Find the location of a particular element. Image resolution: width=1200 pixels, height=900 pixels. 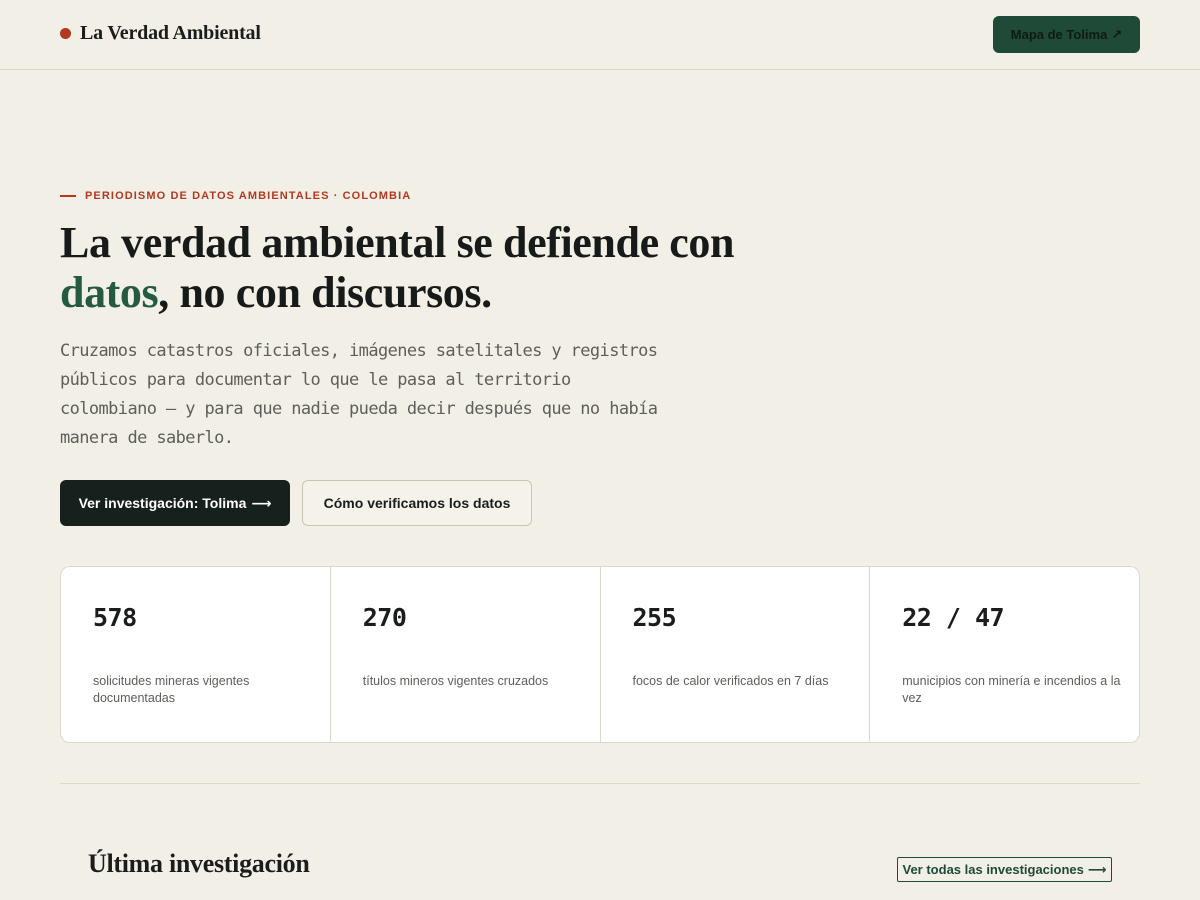

all-investigations-link: Ver todas las investigaciones ⟶ is located at coordinates (1004, 869).